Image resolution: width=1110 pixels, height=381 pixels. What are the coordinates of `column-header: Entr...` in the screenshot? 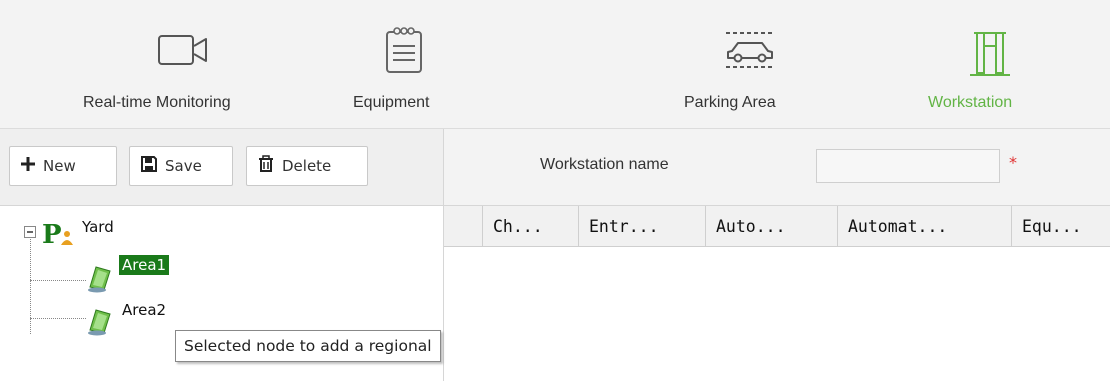 It's located at (641, 226).